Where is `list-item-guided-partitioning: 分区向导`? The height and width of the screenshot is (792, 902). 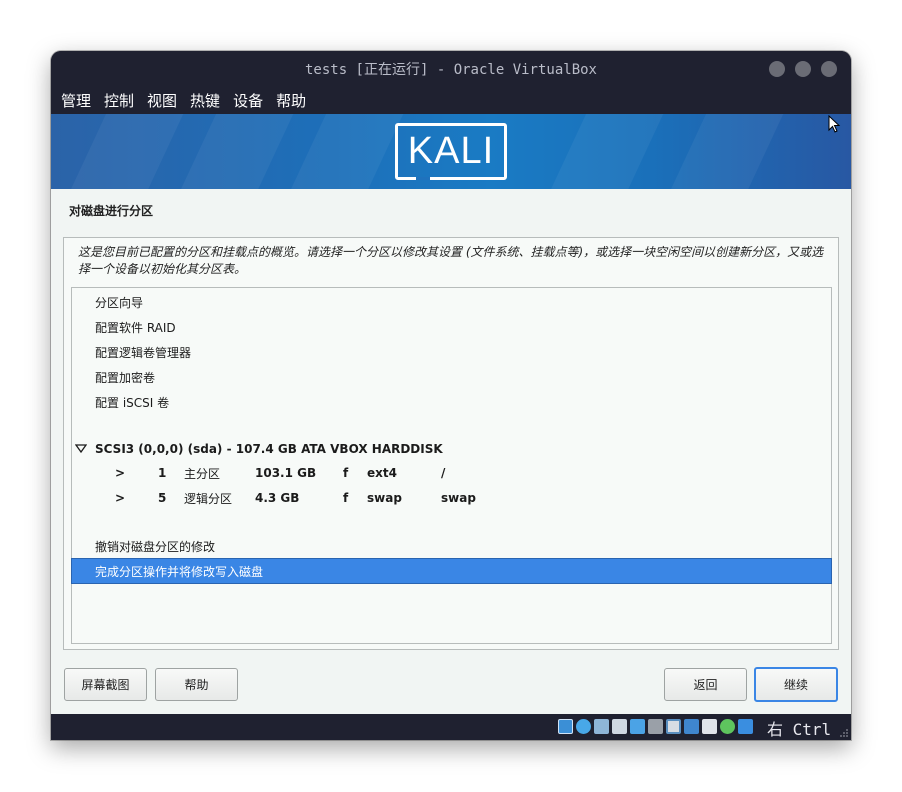
list-item-guided-partitioning: 分区向导 is located at coordinates (451, 302).